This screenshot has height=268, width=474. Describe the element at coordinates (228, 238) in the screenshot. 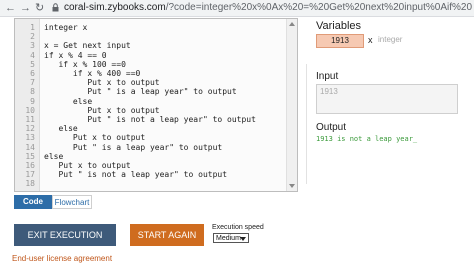

I see `execution-speed-value: Medium` at that location.